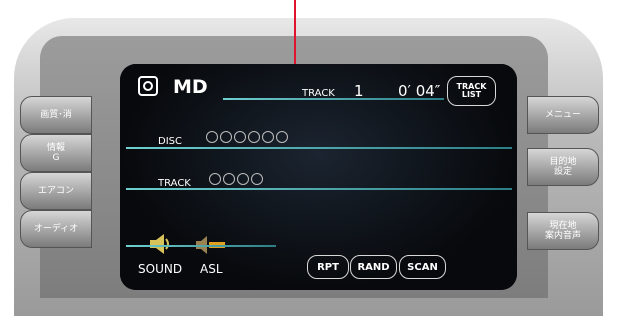  What do you see at coordinates (160, 244) in the screenshot?
I see `sound-icon` at bounding box center [160, 244].